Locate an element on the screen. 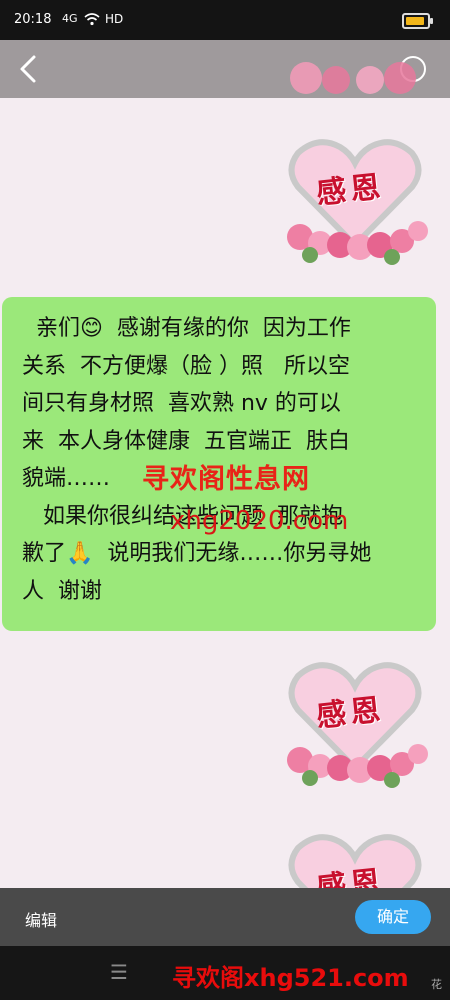  status-time: 20:18 is located at coordinates (33, 19).